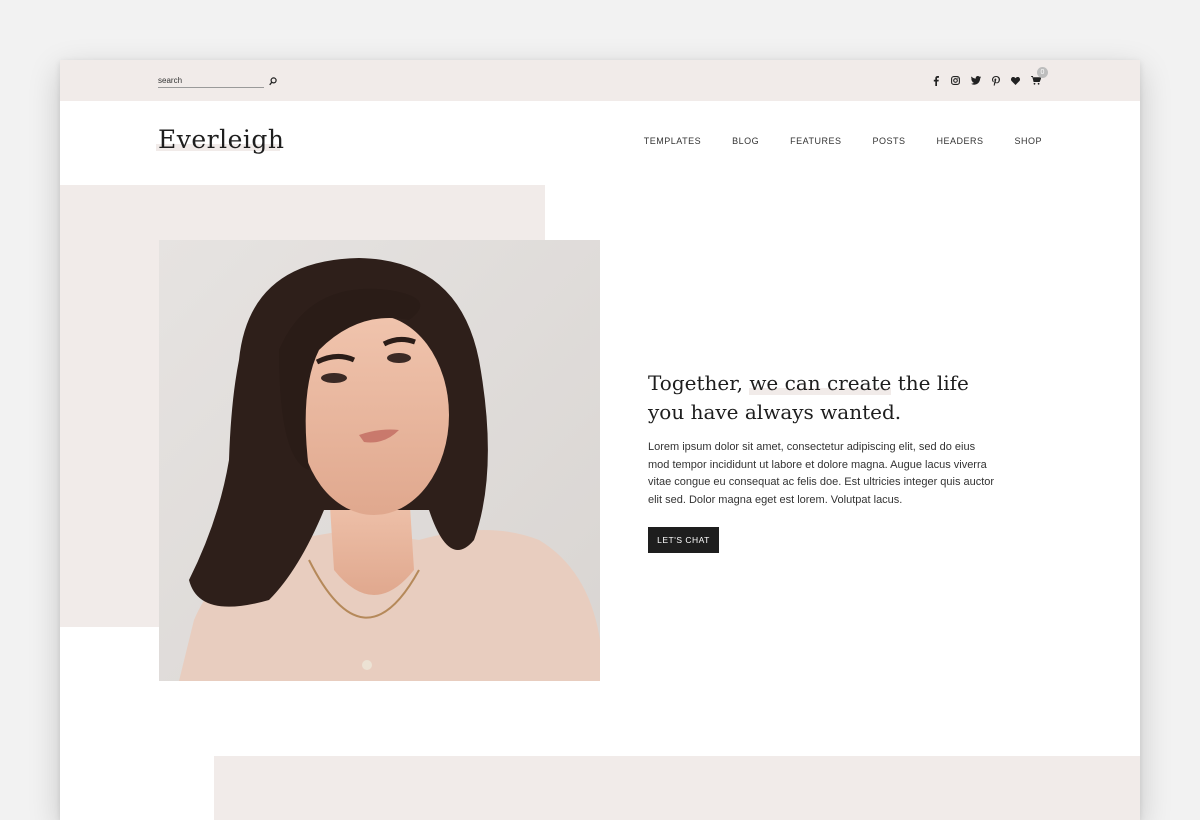 The image size is (1200, 820). I want to click on next-section-block, so click(677, 788).